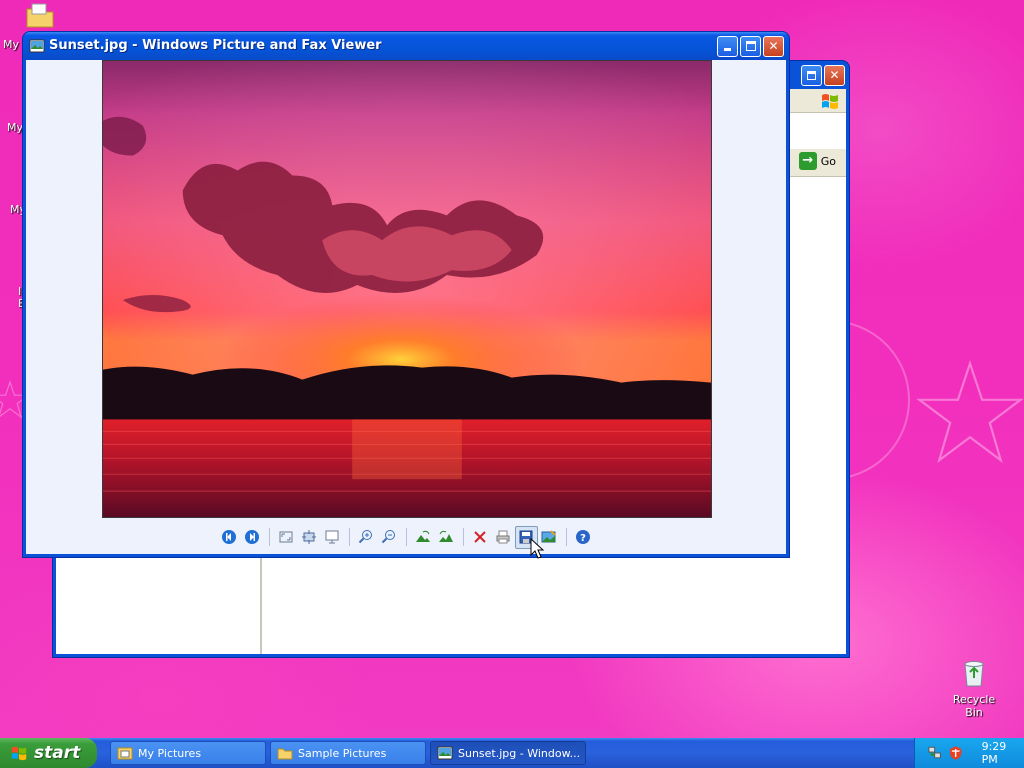  I want to click on best-fit-button, so click(286, 537).